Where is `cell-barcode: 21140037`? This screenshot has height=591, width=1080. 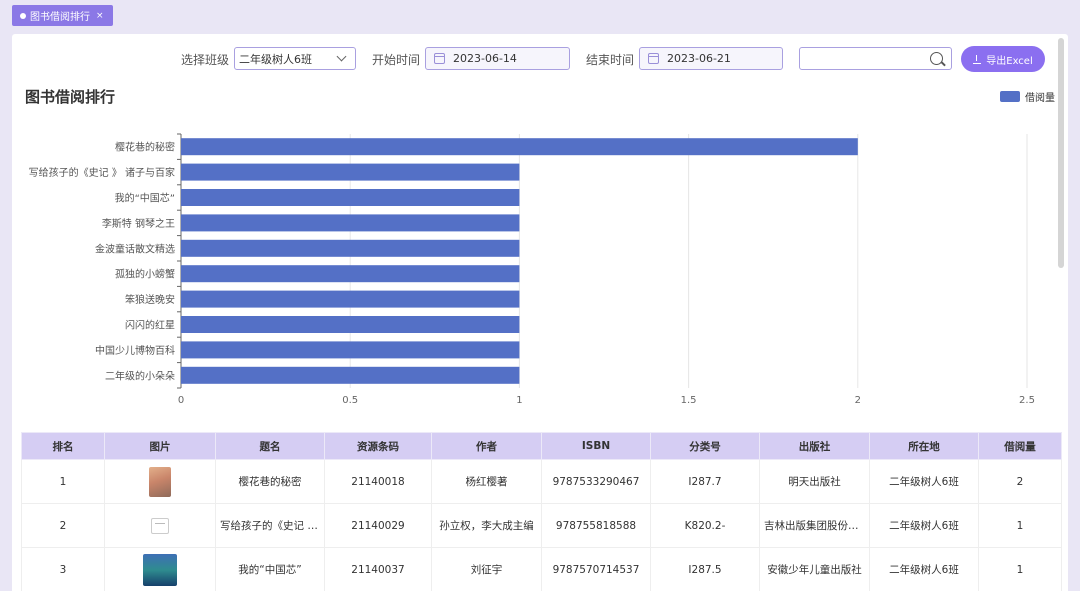
cell-barcode: 21140037 is located at coordinates (378, 569).